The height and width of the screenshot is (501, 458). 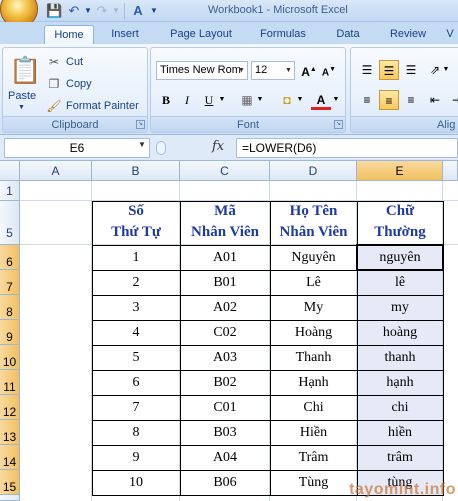 I want to click on ma-nhan-vien-cell: A04, so click(x=225, y=457).